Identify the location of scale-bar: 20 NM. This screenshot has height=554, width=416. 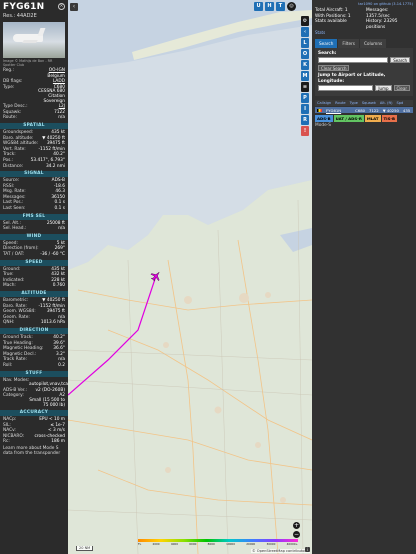
(85, 548).